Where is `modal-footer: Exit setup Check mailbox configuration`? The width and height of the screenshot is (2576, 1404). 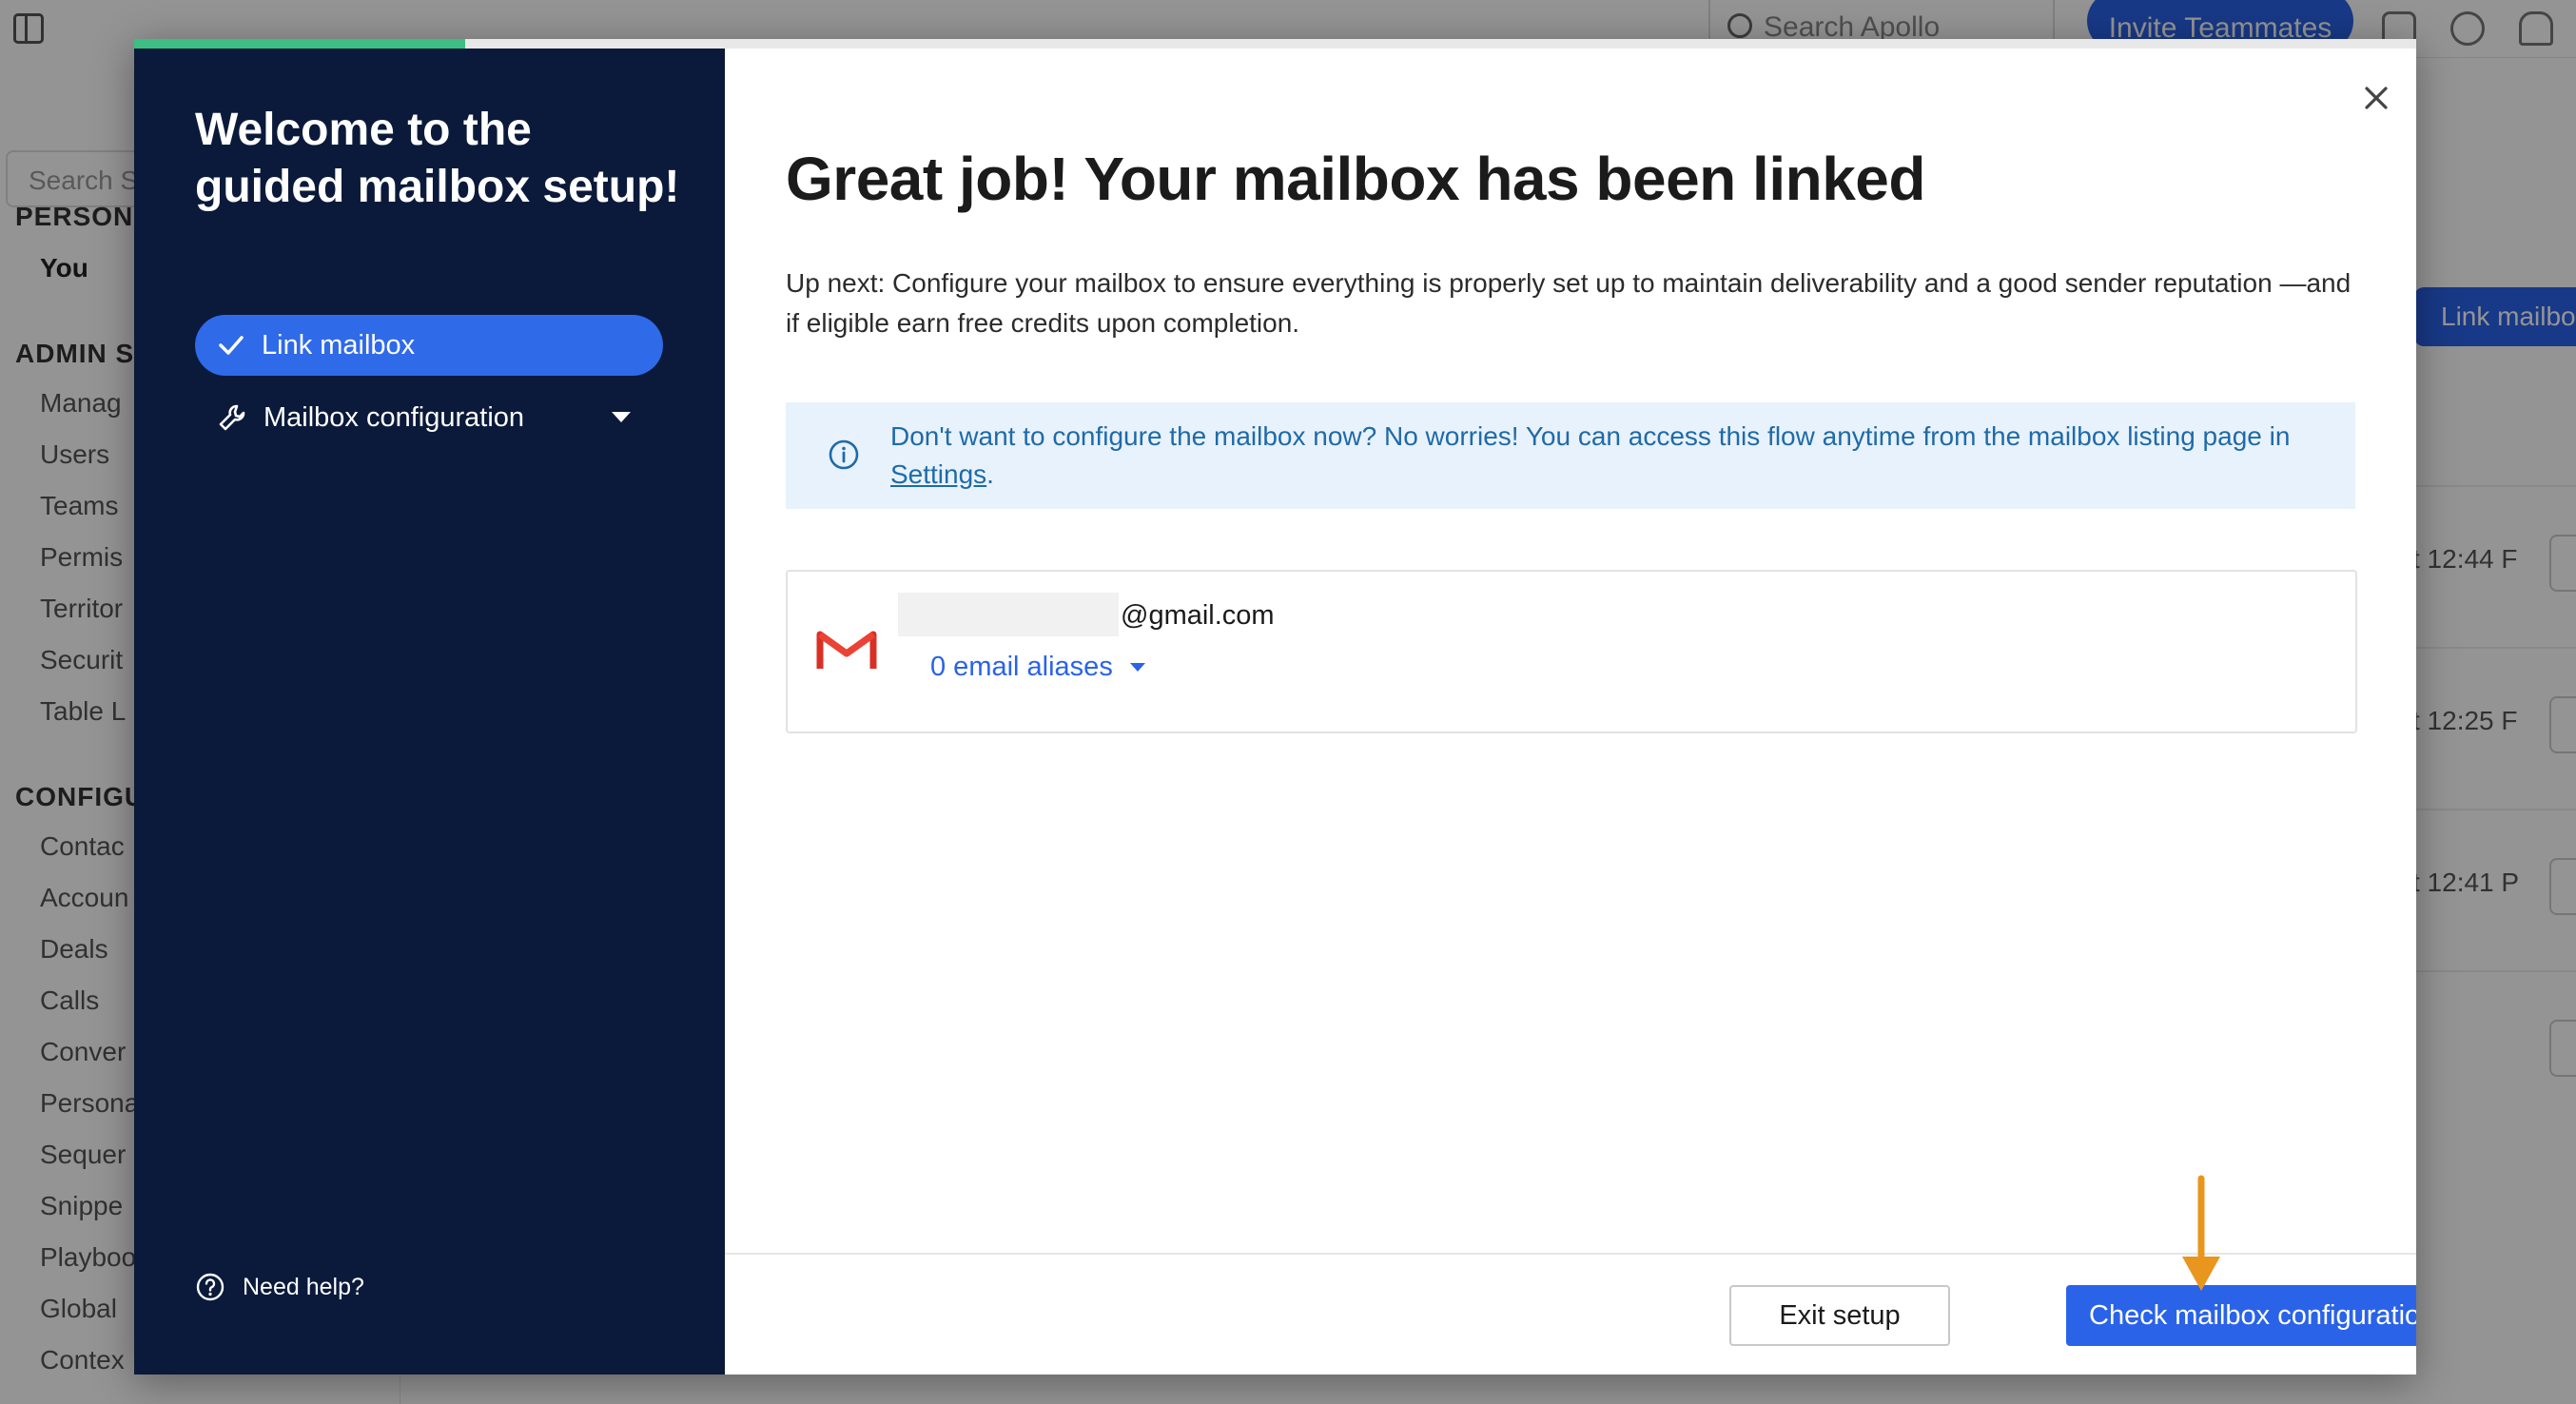 modal-footer: Exit setup Check mailbox configuration is located at coordinates (1571, 1314).